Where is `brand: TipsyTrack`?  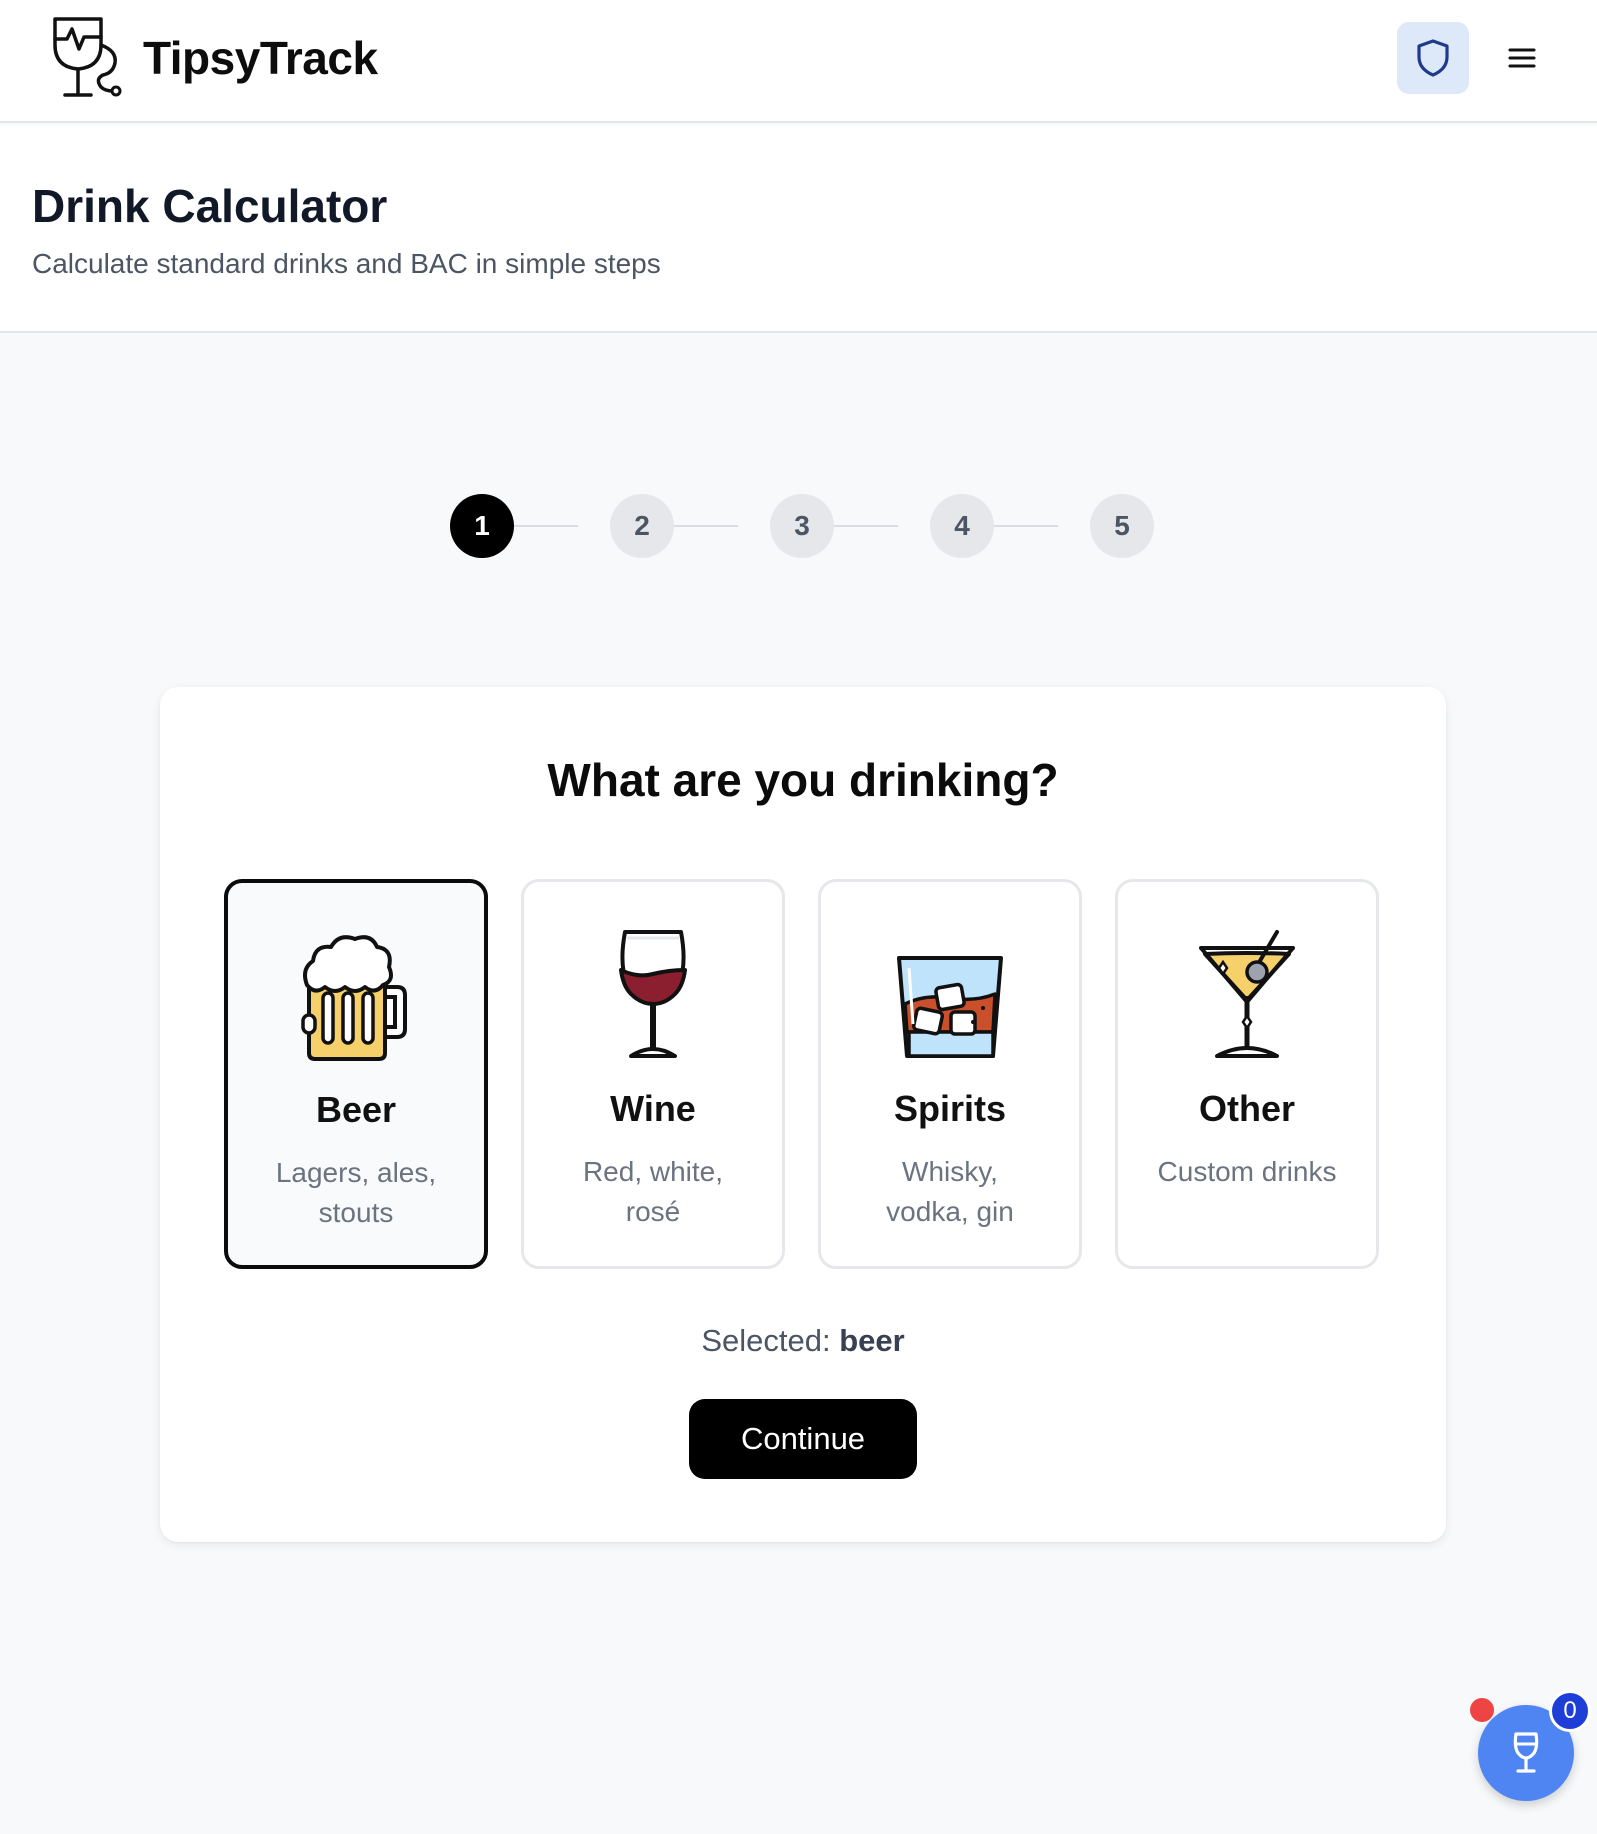 brand: TipsyTrack is located at coordinates (214, 58).